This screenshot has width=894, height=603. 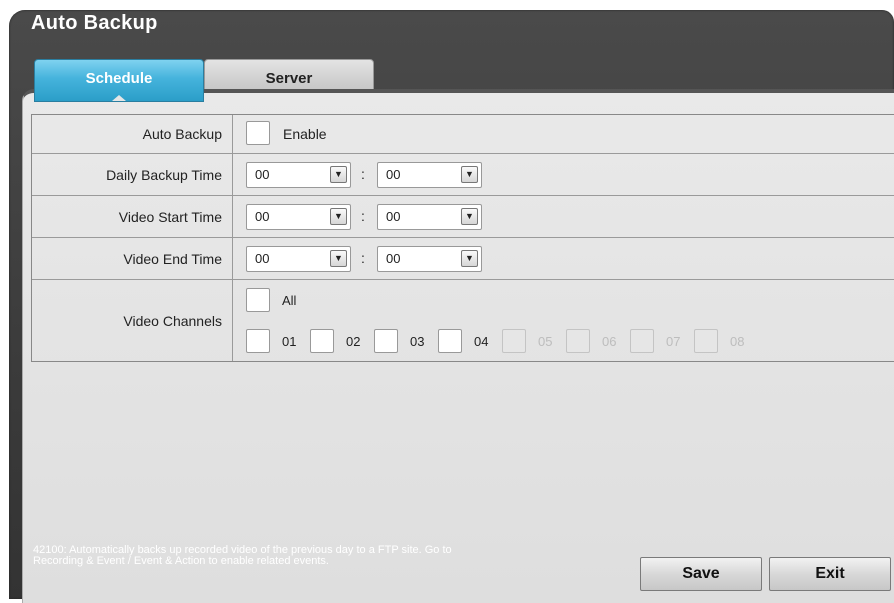 I want to click on channel-06-checkbox, so click(x=578, y=341).